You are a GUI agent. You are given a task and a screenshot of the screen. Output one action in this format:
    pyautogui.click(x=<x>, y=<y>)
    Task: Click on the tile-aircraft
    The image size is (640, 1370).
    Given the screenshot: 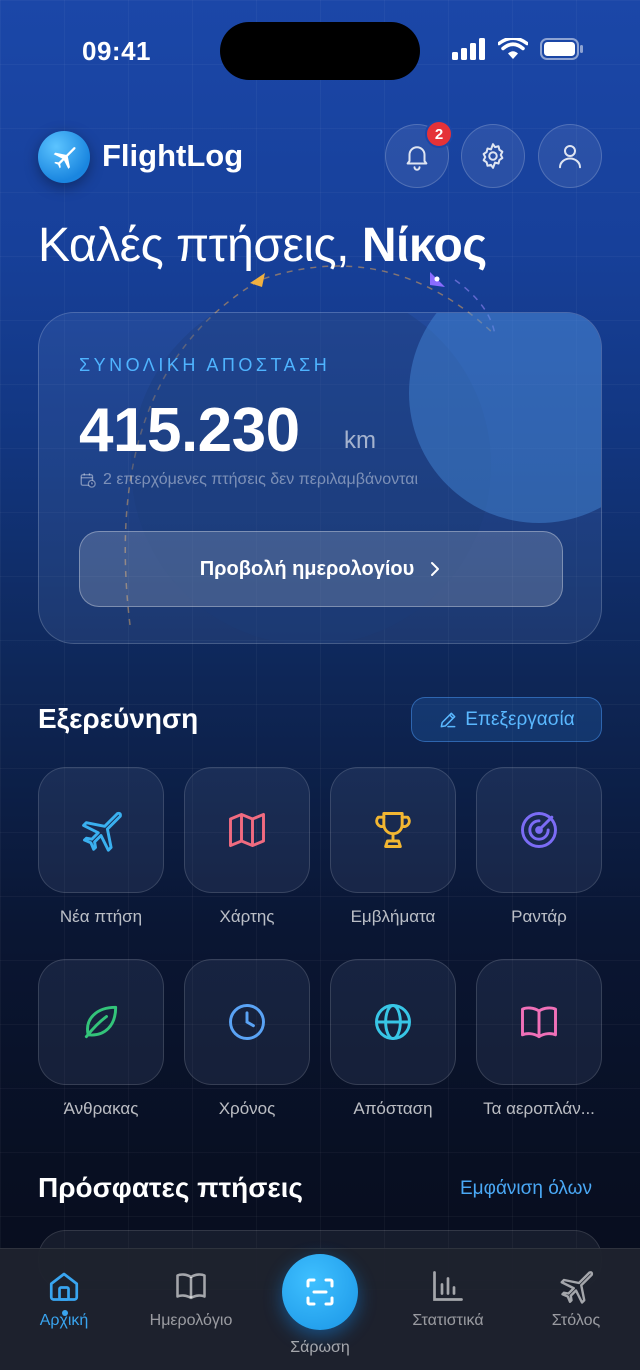 What is the action you would take?
    pyautogui.click(x=539, y=1022)
    